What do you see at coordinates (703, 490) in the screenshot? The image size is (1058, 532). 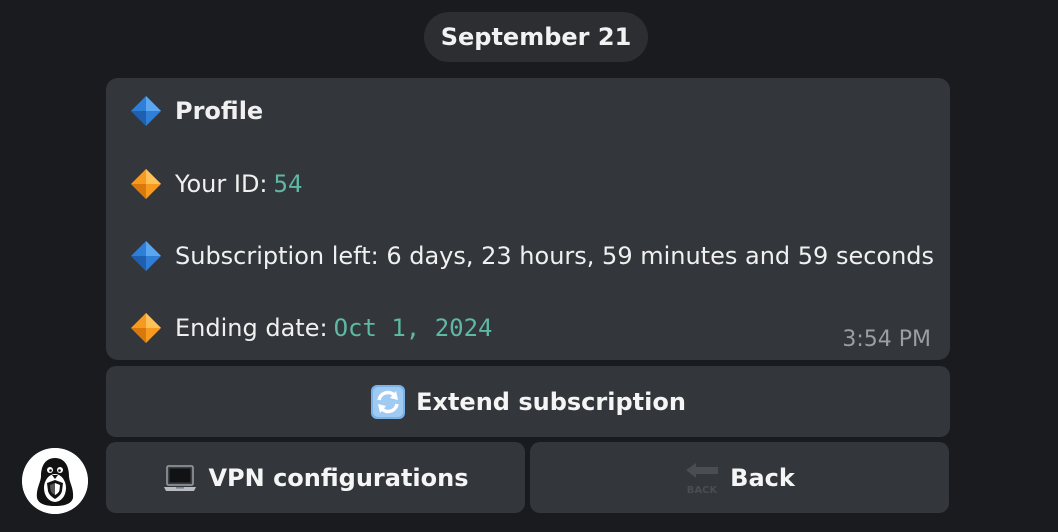 I see `back-icon-text: BACK` at bounding box center [703, 490].